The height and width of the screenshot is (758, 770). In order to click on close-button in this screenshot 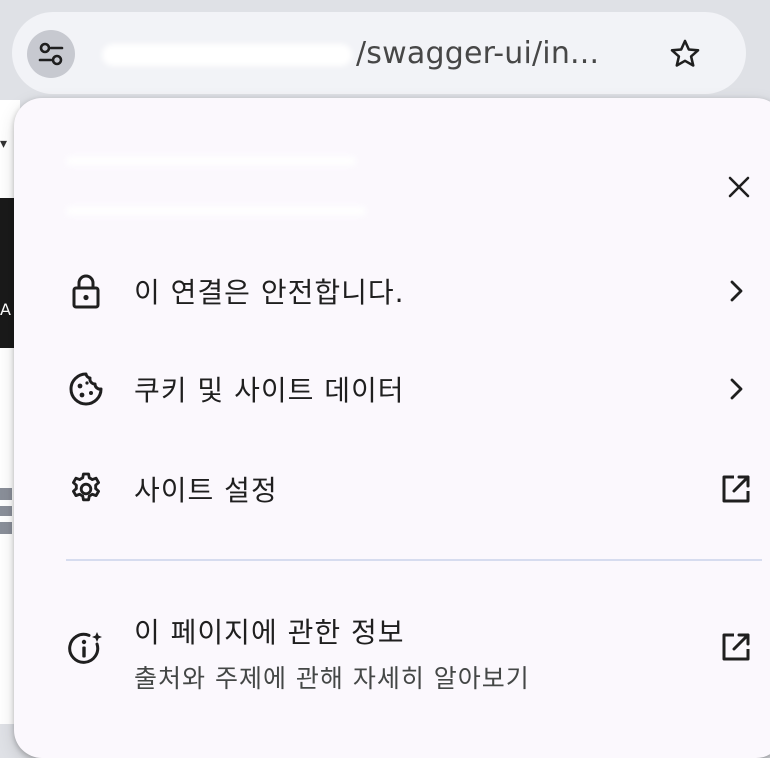, I will do `click(739, 187)`.